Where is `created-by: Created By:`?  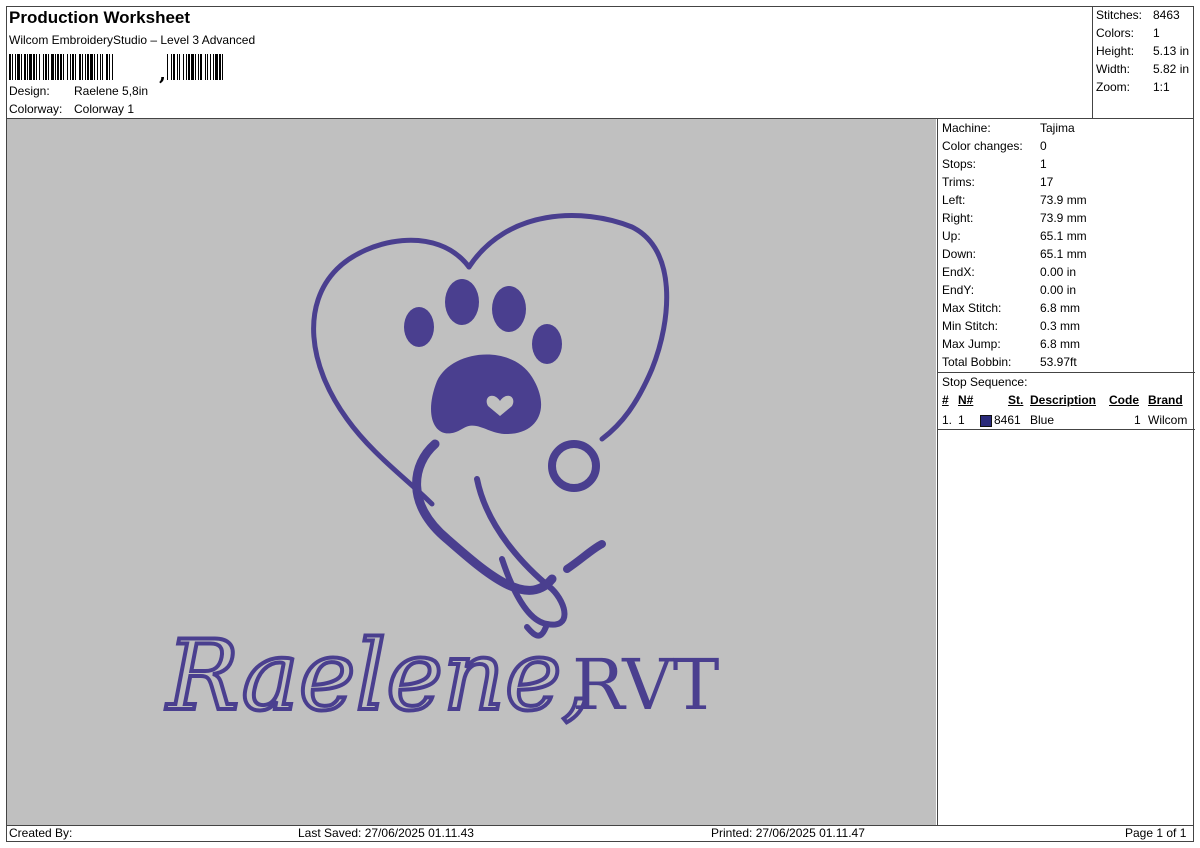
created-by: Created By: is located at coordinates (41, 833).